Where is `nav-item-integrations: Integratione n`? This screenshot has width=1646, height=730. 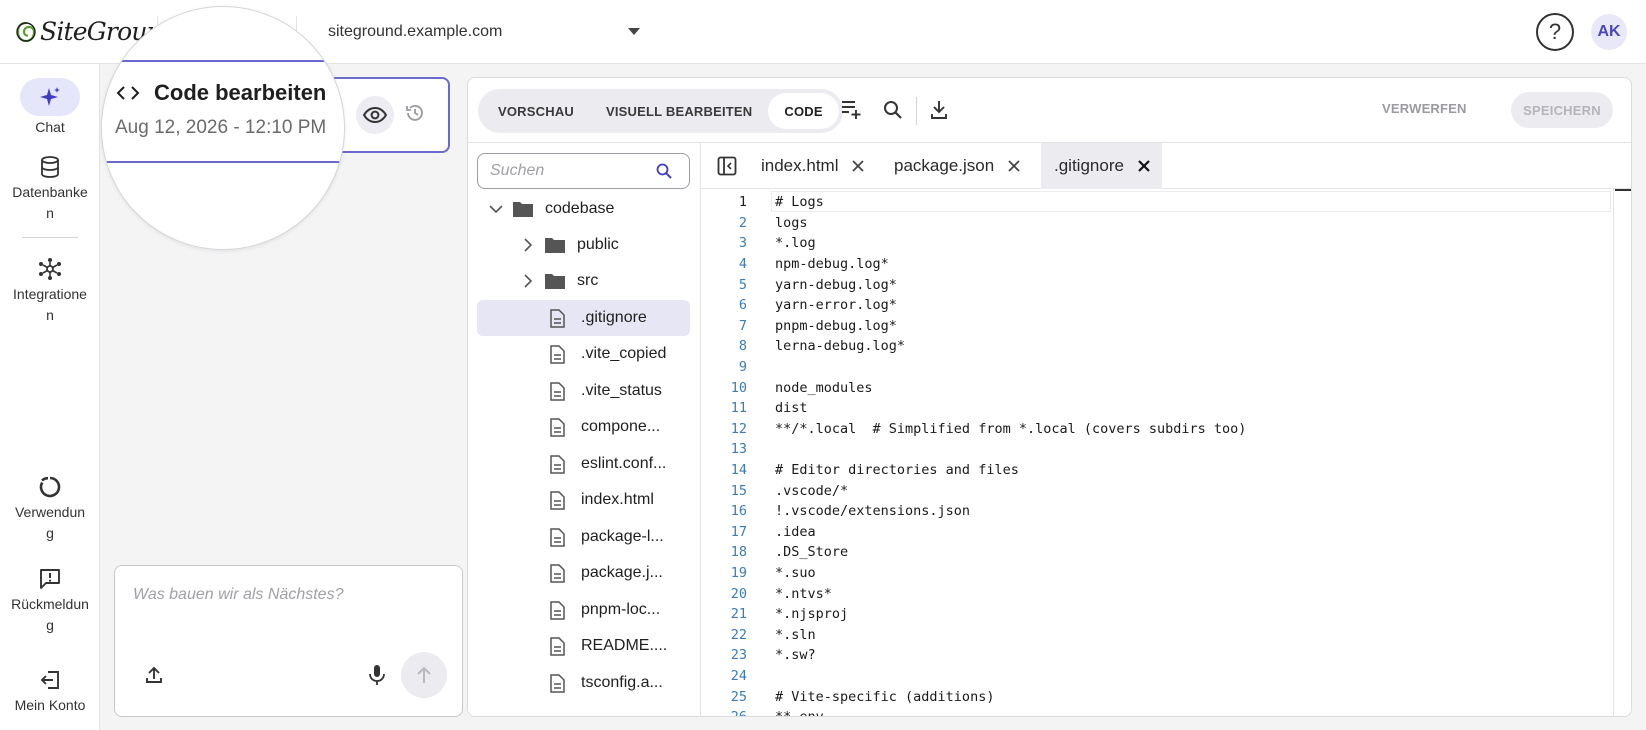
nav-item-integrations: Integratione n is located at coordinates (50, 290).